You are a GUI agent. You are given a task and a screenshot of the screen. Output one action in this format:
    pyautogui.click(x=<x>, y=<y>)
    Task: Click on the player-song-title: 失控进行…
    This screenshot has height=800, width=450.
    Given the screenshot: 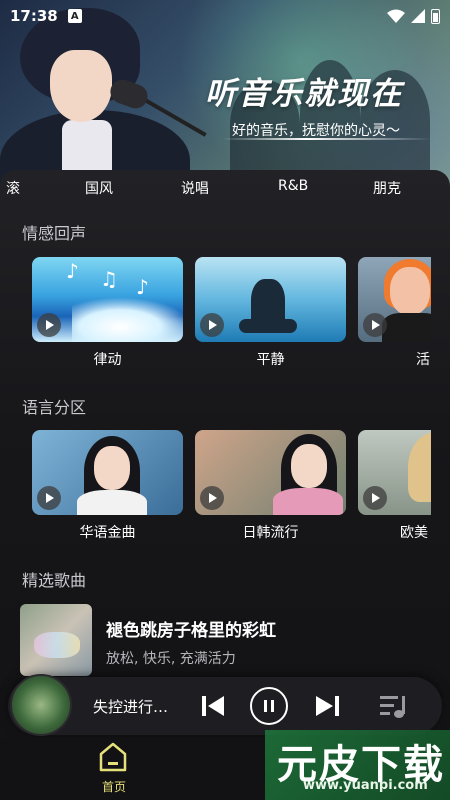 What is the action you would take?
    pyautogui.click(x=131, y=707)
    